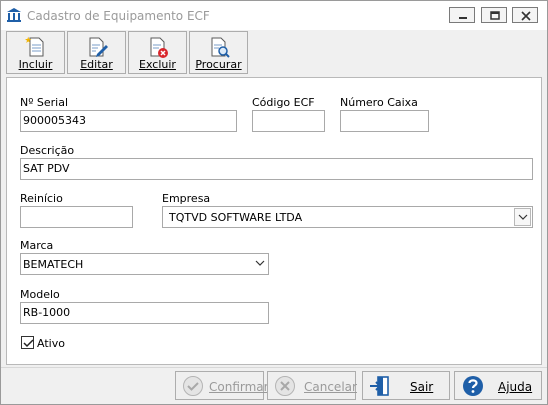 This screenshot has height=405, width=548. I want to click on modelo-input: RB-1000, so click(144, 313).